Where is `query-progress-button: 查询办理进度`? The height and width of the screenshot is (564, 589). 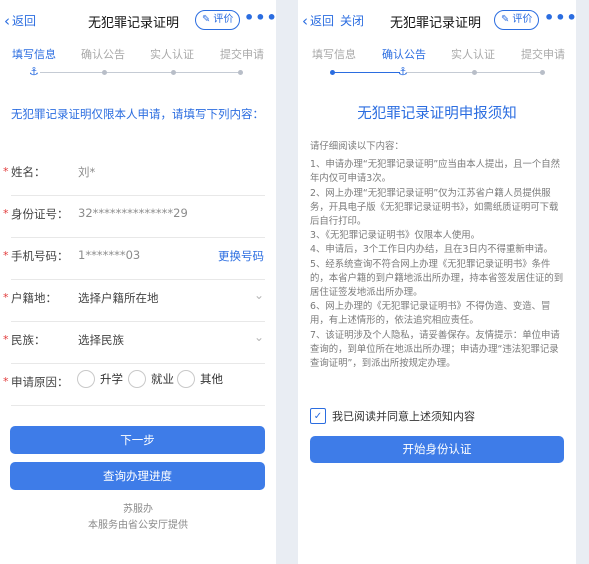 query-progress-button: 查询办理进度 is located at coordinates (137, 476).